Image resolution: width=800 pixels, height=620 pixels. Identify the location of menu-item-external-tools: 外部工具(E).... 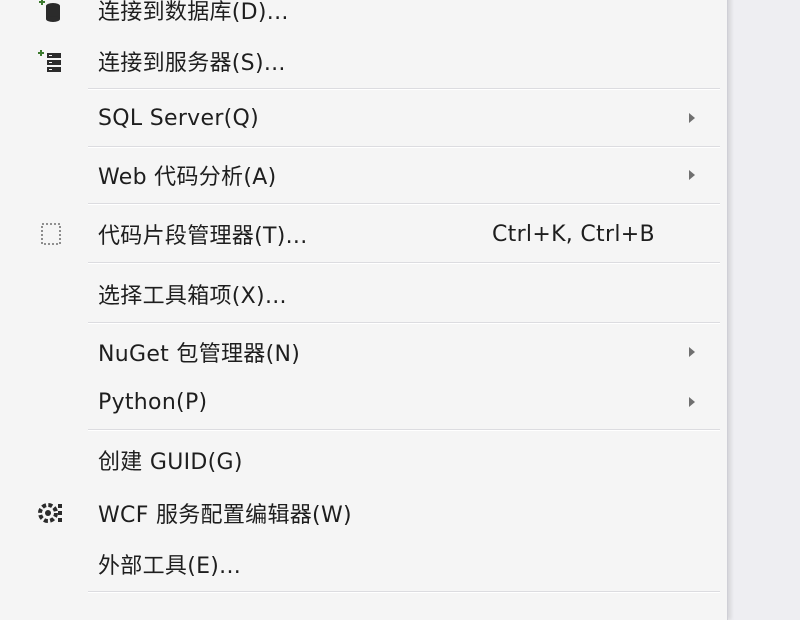
(363, 564).